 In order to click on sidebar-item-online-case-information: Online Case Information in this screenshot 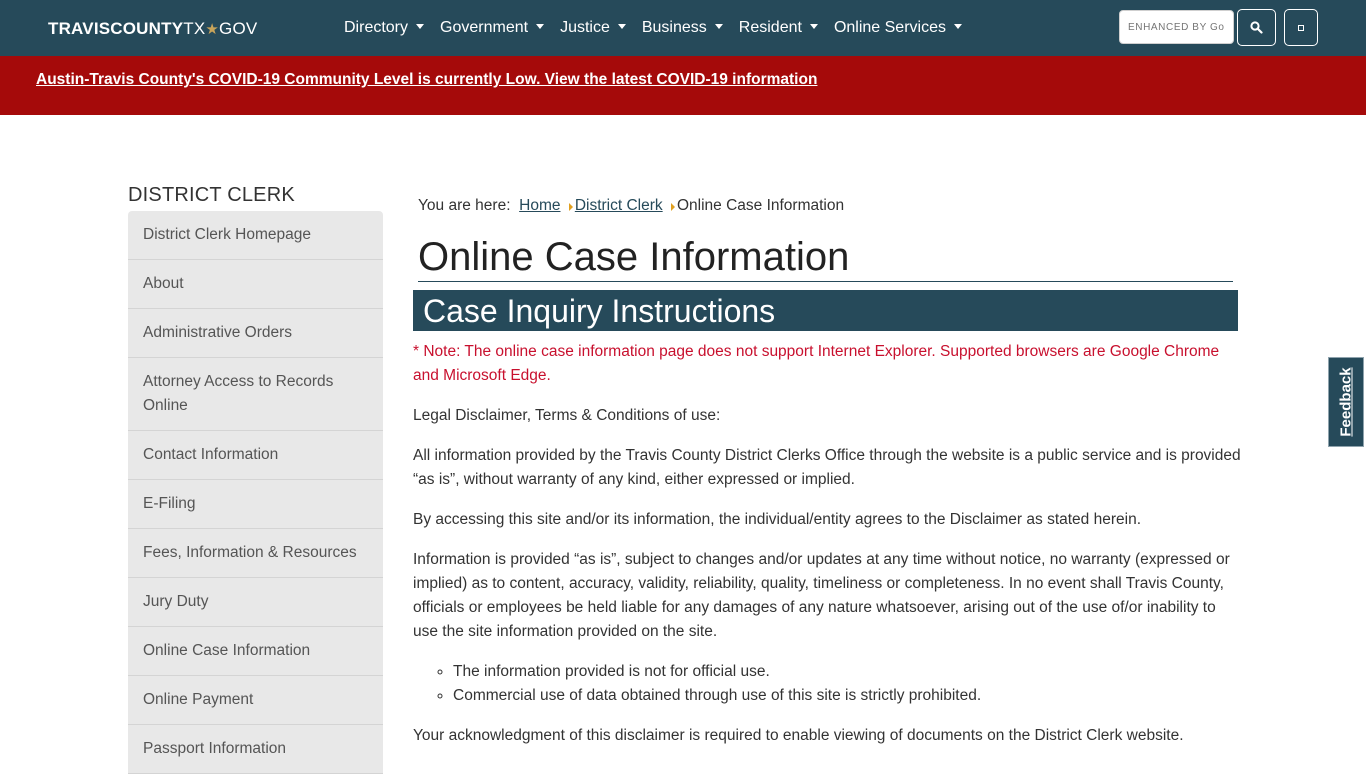, I will do `click(255, 651)`.